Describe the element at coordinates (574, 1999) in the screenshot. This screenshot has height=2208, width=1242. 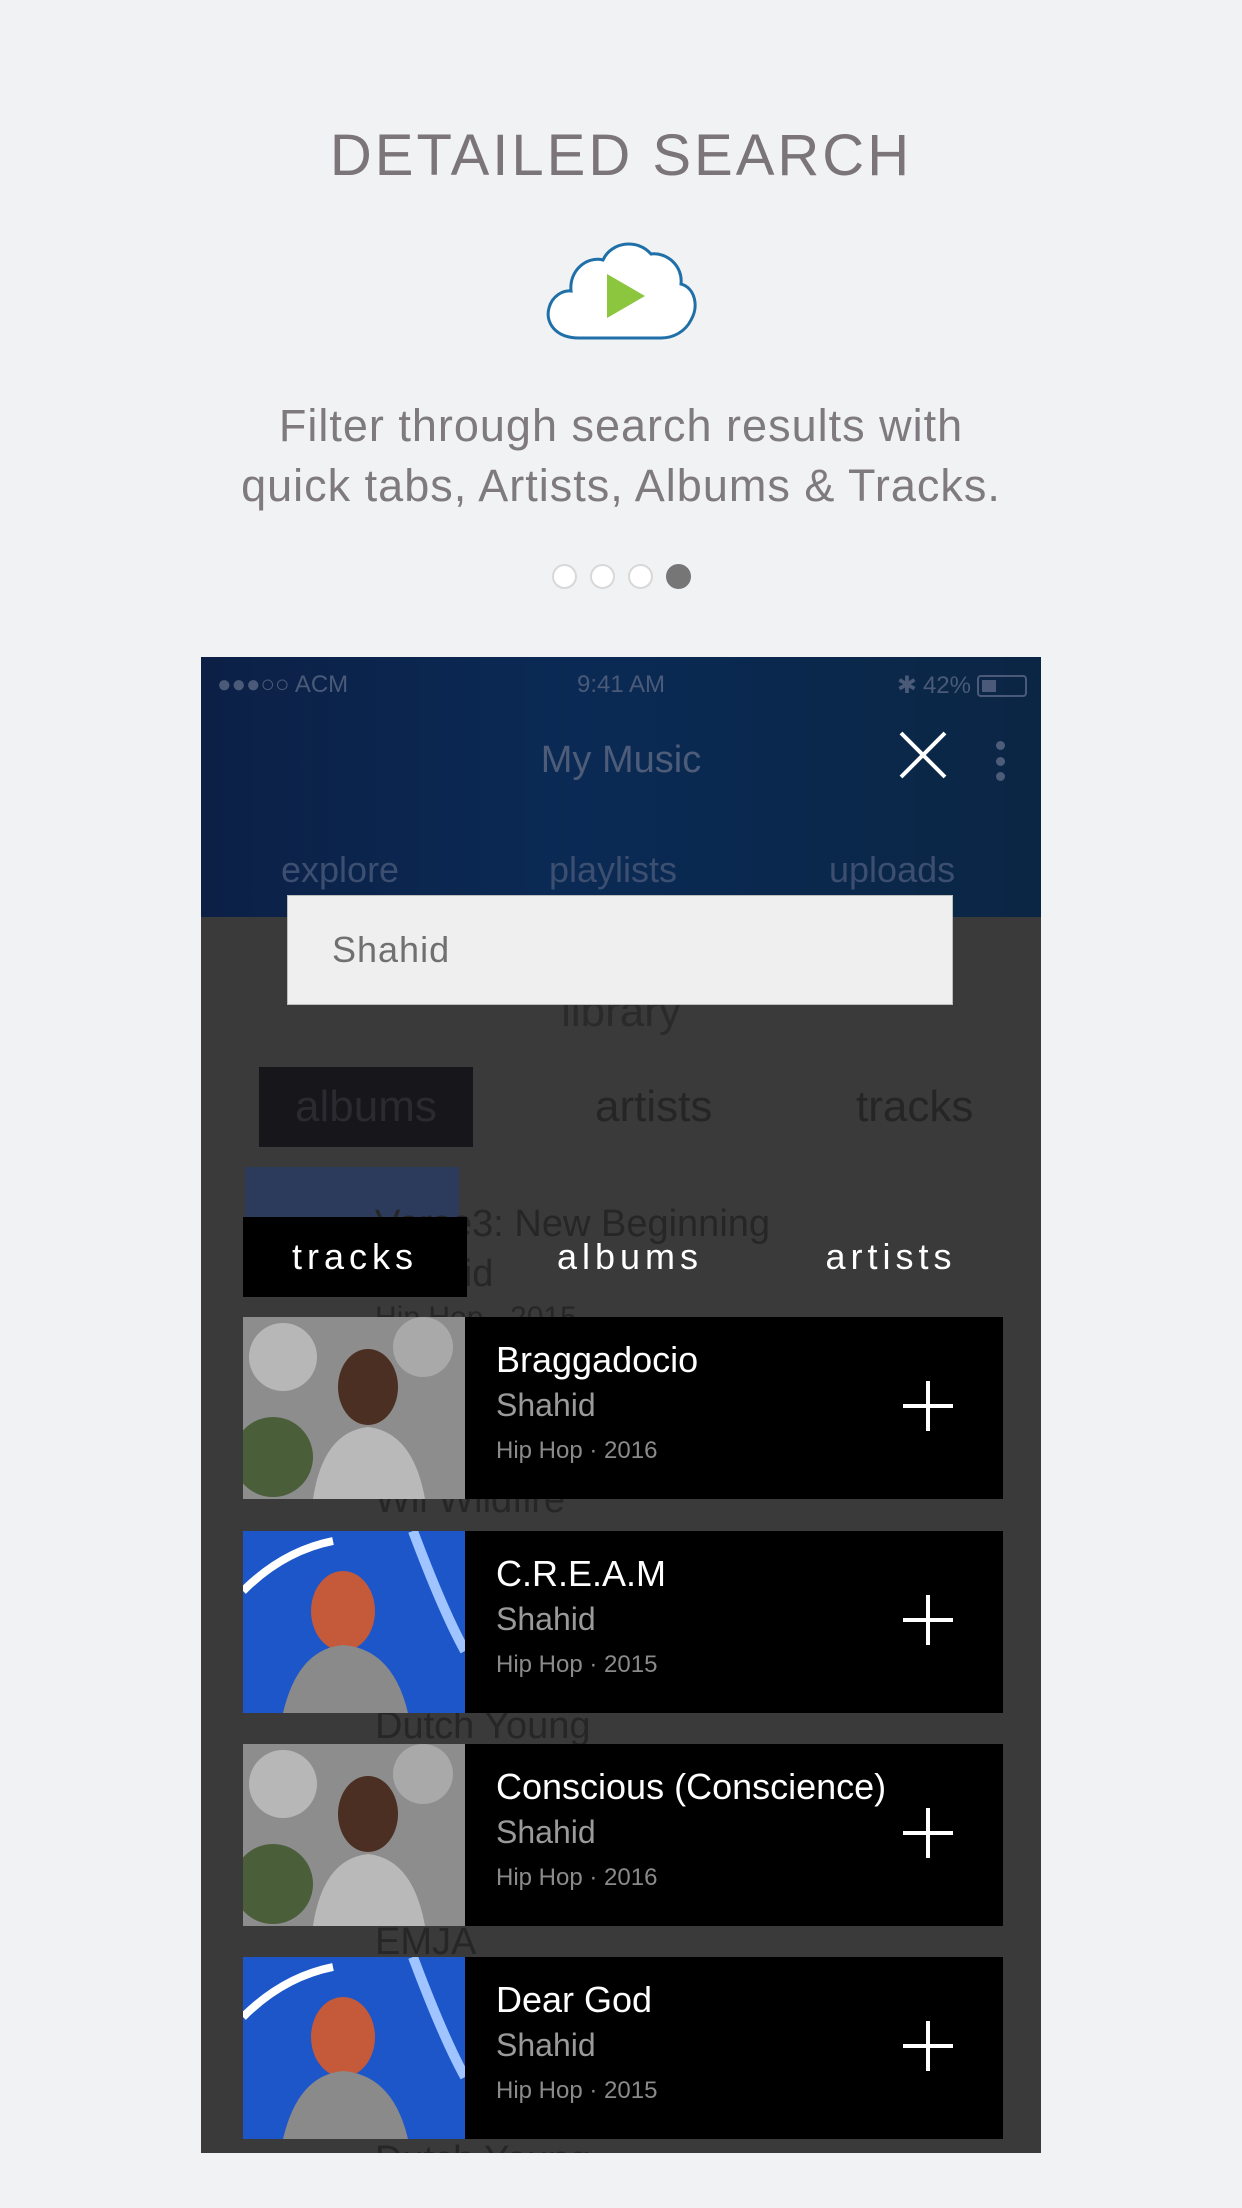
I see `track-title: Dear God` at that location.